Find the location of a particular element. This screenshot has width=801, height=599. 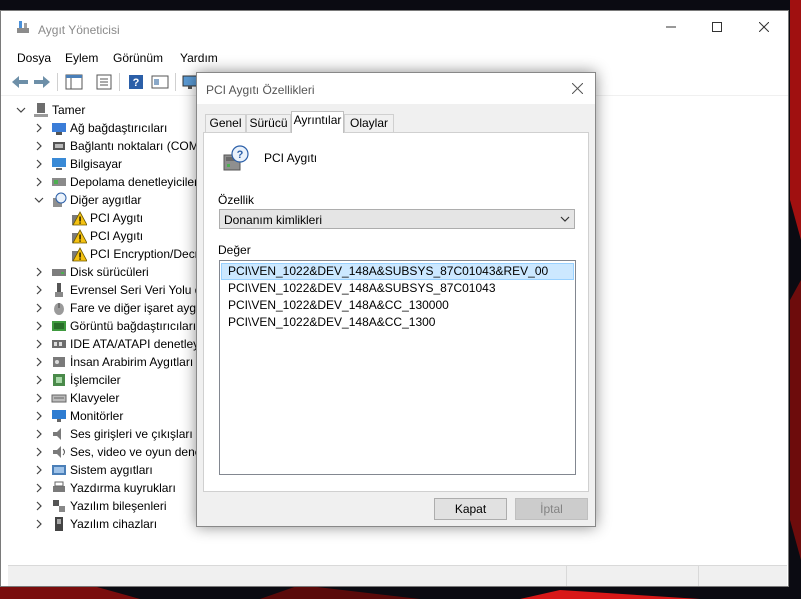

dialog-title: PCI Aygıtı Özellikleri is located at coordinates (260, 90).